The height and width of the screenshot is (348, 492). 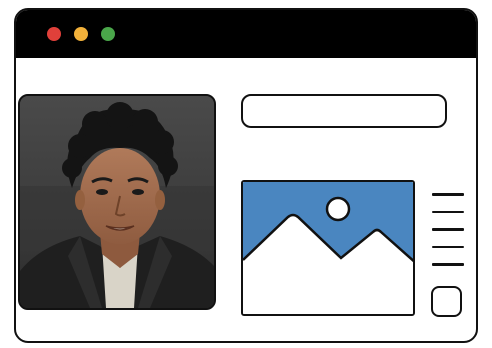 I want to click on text-lines-icon, so click(x=448, y=237).